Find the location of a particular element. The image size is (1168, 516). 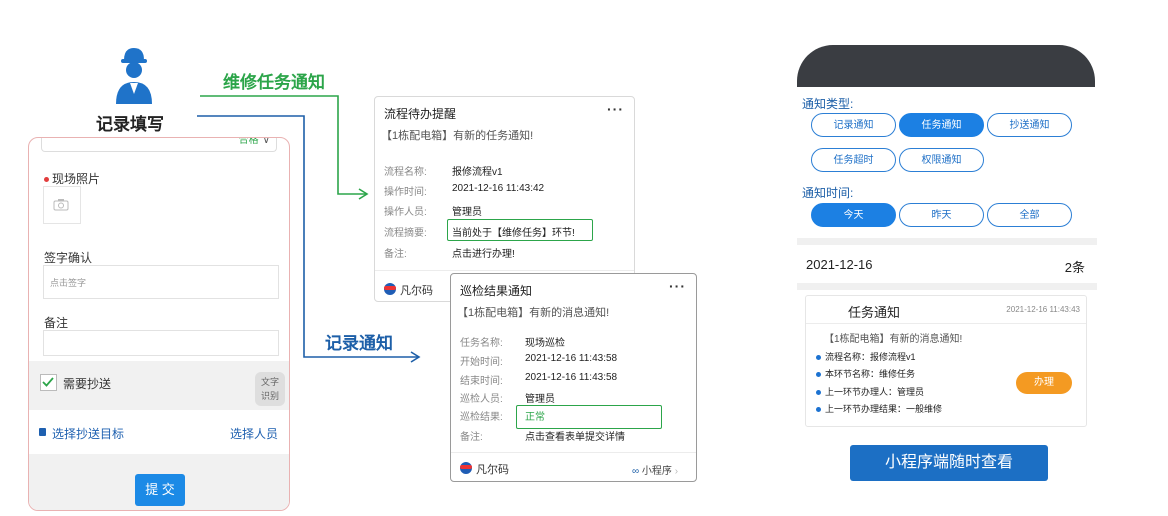

card2-title: 巡检结果通知 is located at coordinates (496, 291).